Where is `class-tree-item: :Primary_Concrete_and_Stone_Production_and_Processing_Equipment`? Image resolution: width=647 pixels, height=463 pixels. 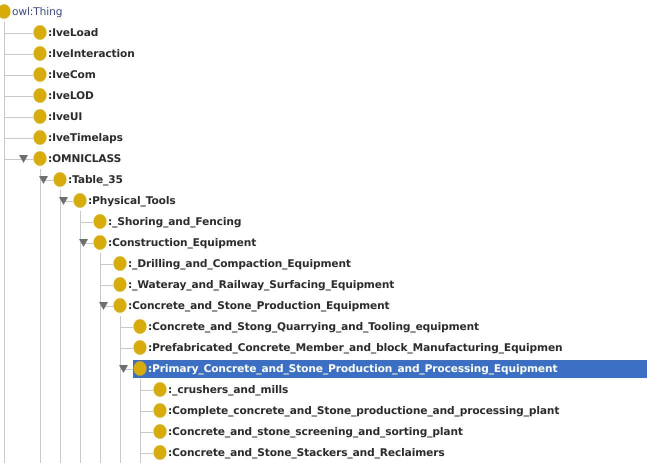
class-tree-item: :Primary_Concrete_and_Stone_Production_and_Processing_Equipment is located at coordinates (390, 369).